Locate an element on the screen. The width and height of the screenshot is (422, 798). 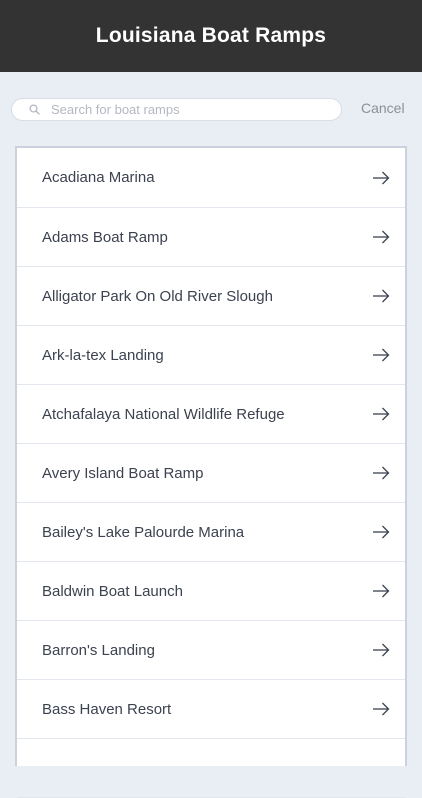
list-item-label: Bailey's Lake Palourde Marina is located at coordinates (143, 532).